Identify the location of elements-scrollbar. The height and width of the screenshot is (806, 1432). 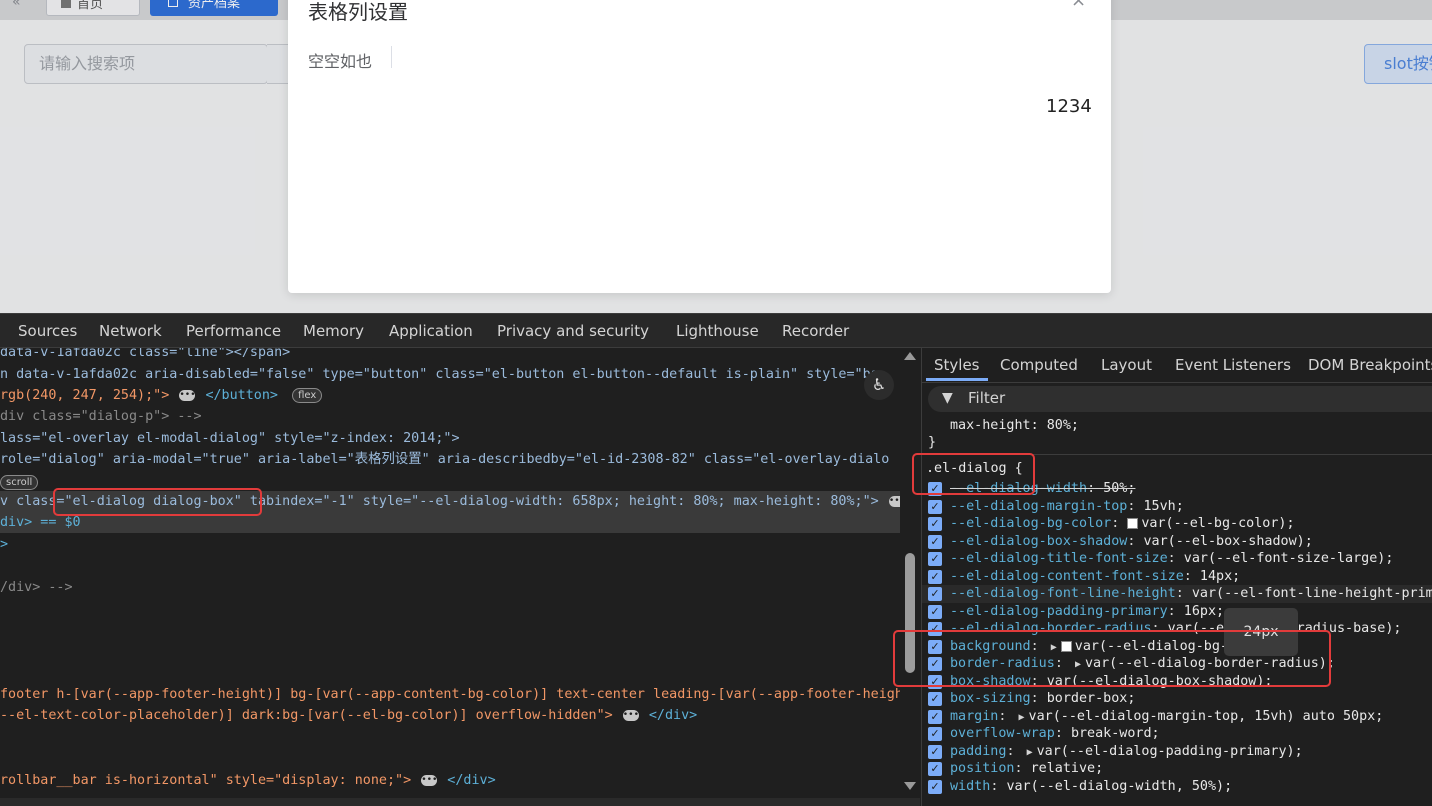
(910, 573).